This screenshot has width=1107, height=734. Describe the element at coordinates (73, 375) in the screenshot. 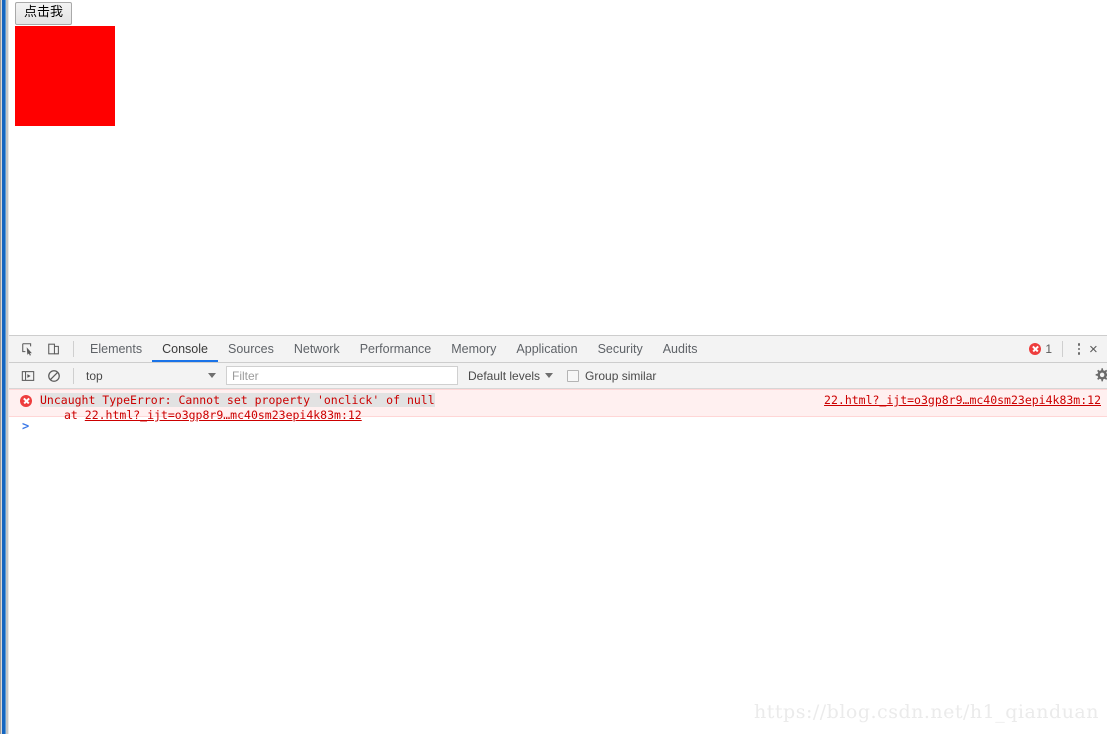

I see `filterbar-divider` at that location.